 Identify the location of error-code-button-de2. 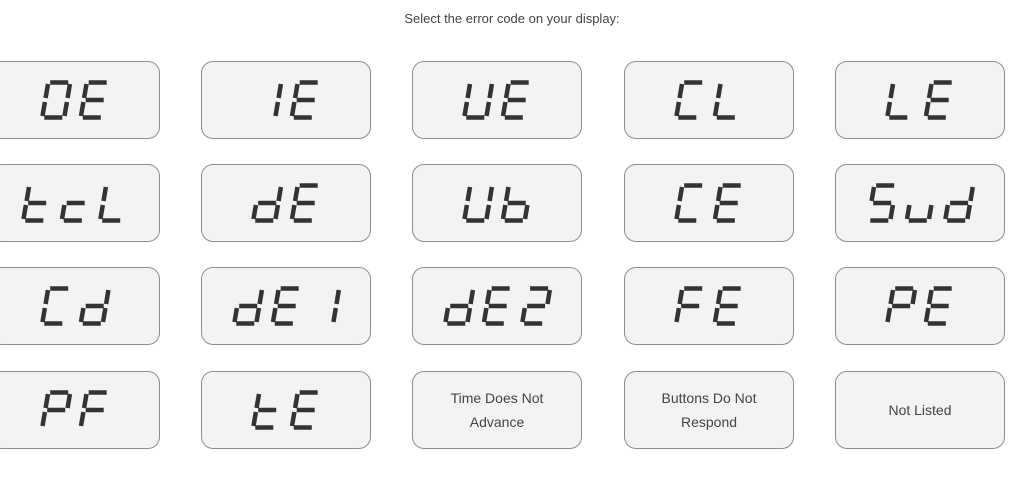
(497, 306).